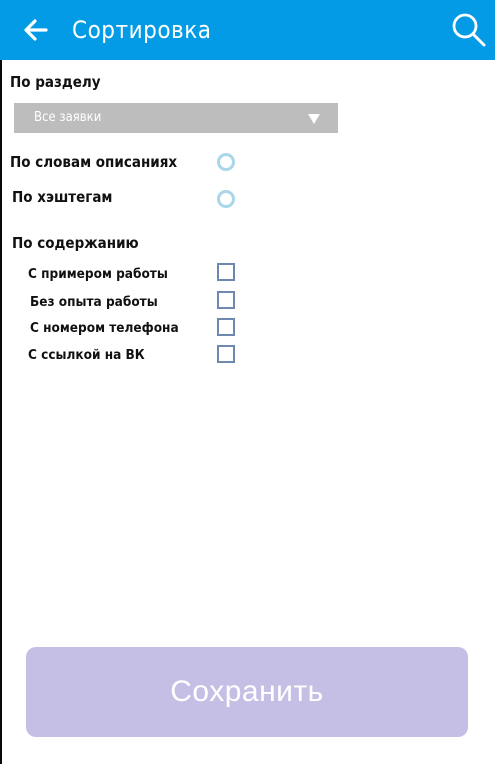  I want to click on with-phone-checkbox, so click(226, 327).